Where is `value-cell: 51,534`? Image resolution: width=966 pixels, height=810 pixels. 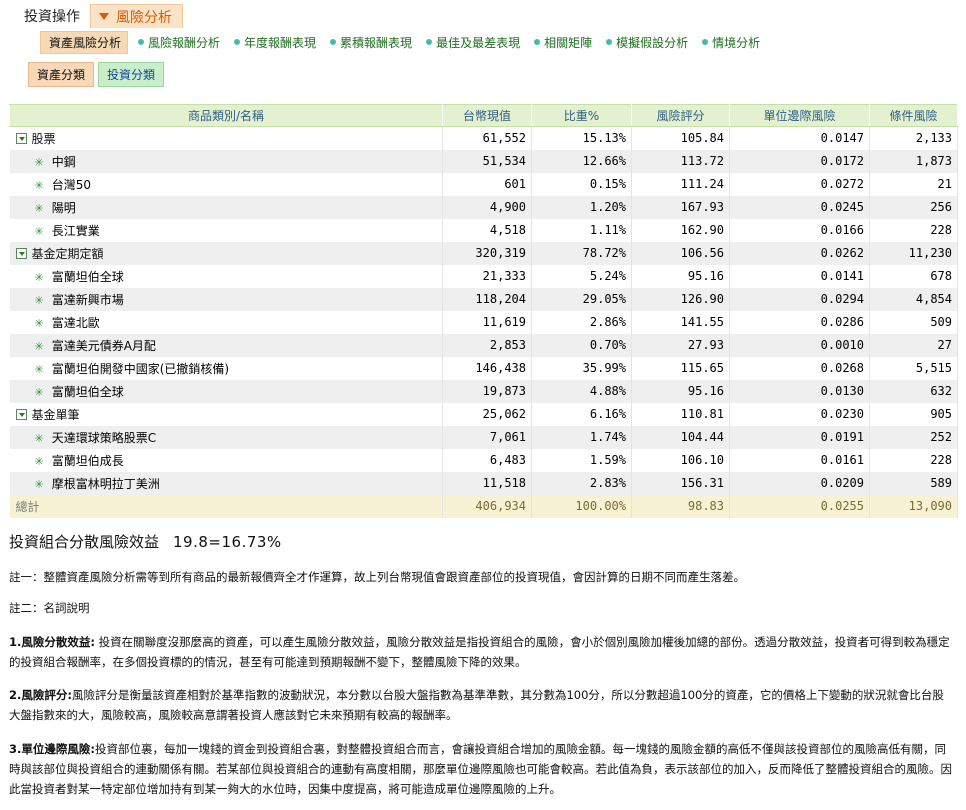 value-cell: 51,534 is located at coordinates (487, 161).